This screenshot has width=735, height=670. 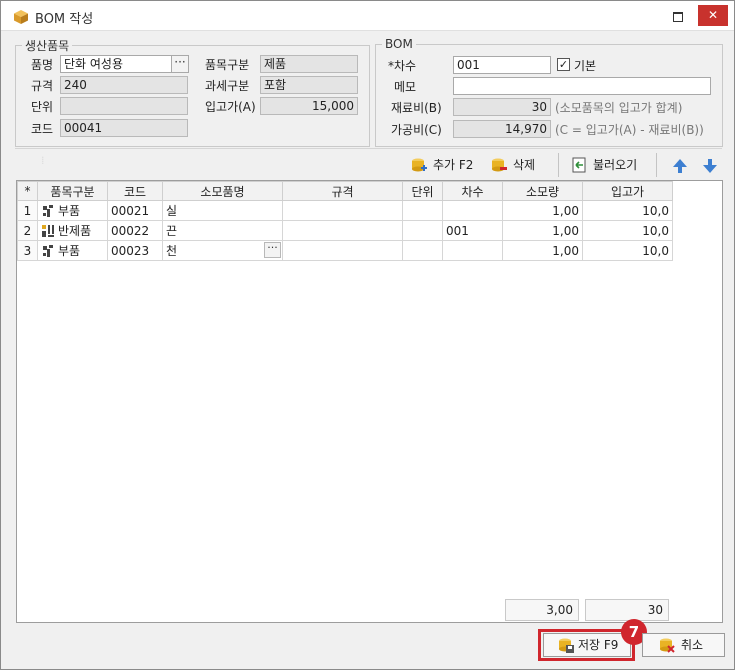 What do you see at coordinates (135, 191) in the screenshot?
I see `column-header-code: 코드` at bounding box center [135, 191].